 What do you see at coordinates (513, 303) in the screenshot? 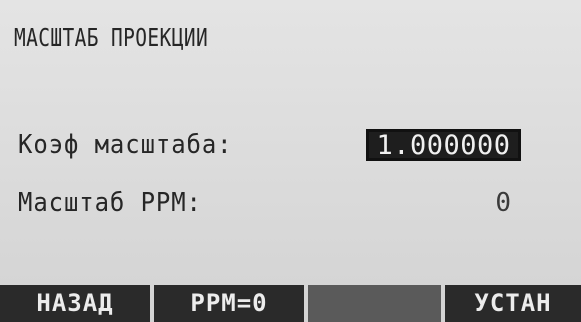
I see `set-softkey: УСТАН` at bounding box center [513, 303].